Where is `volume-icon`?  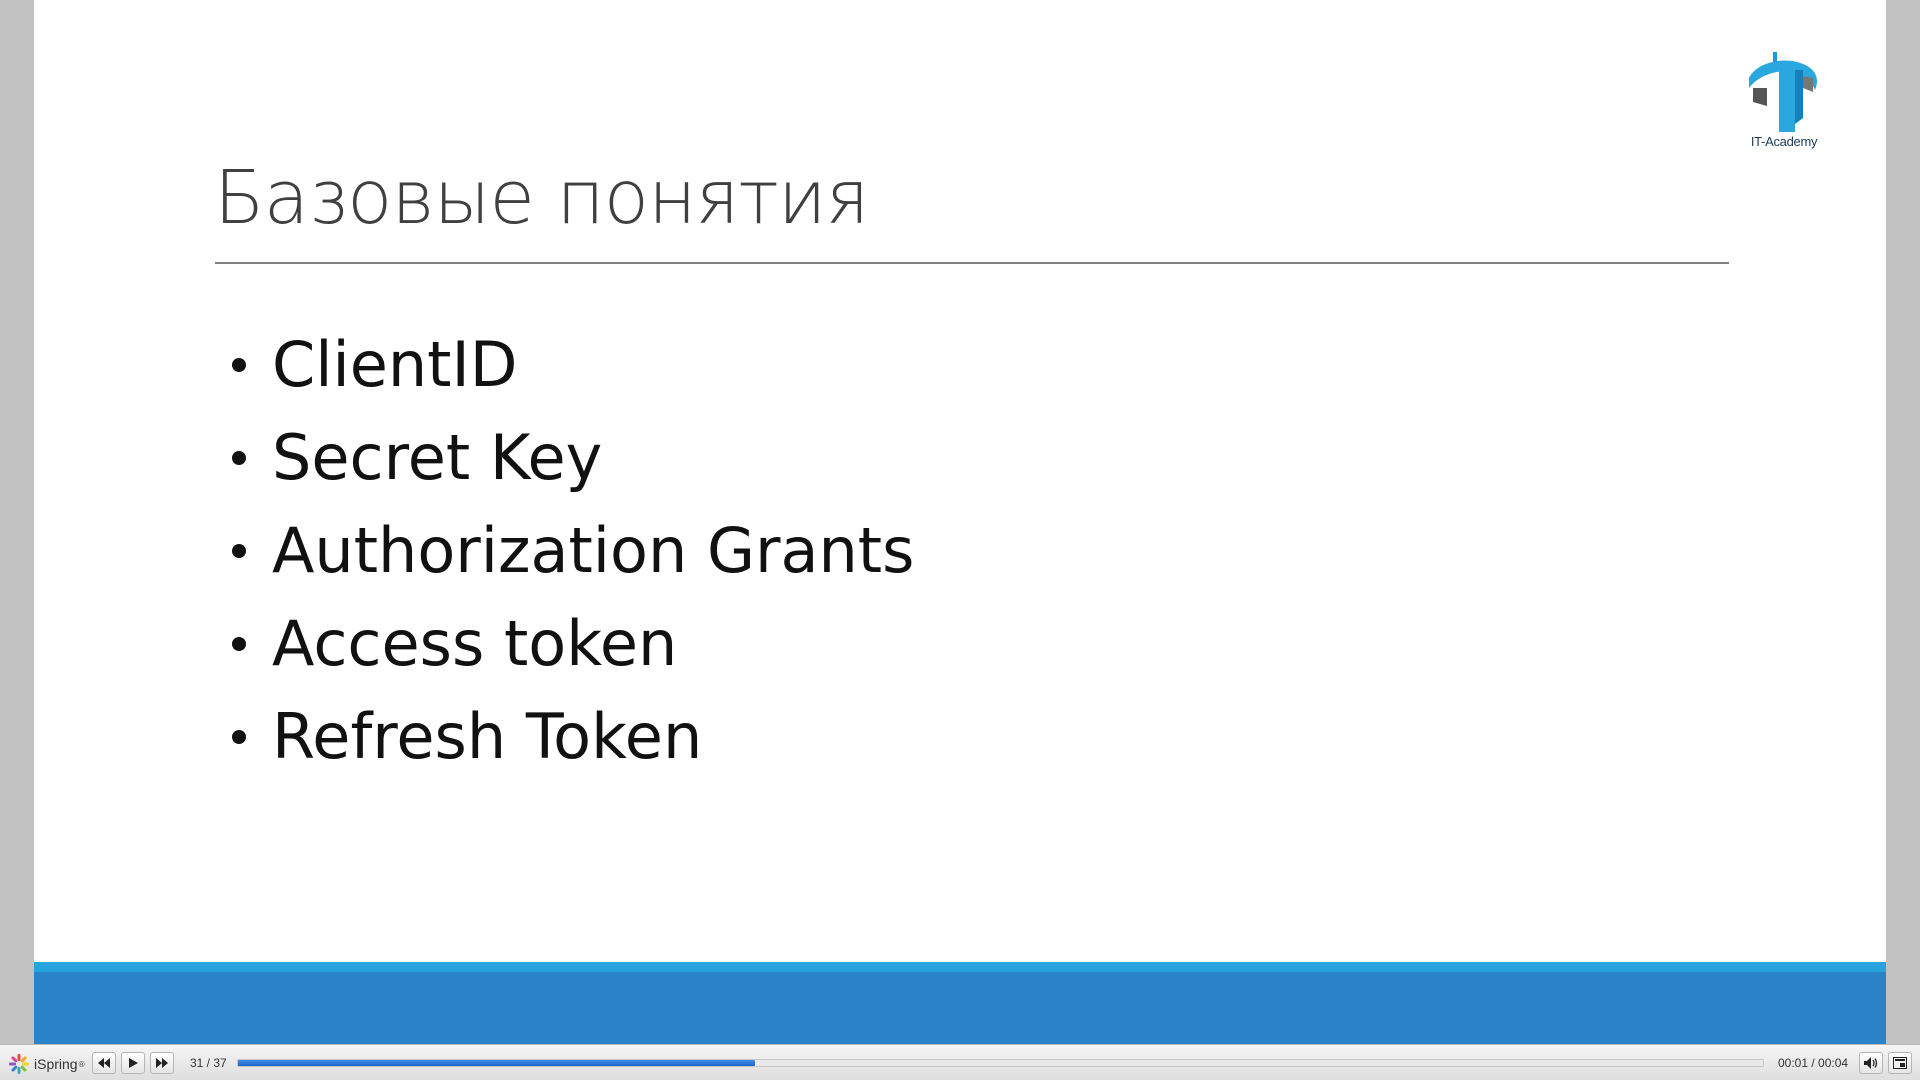
volume-icon is located at coordinates (1871, 1063).